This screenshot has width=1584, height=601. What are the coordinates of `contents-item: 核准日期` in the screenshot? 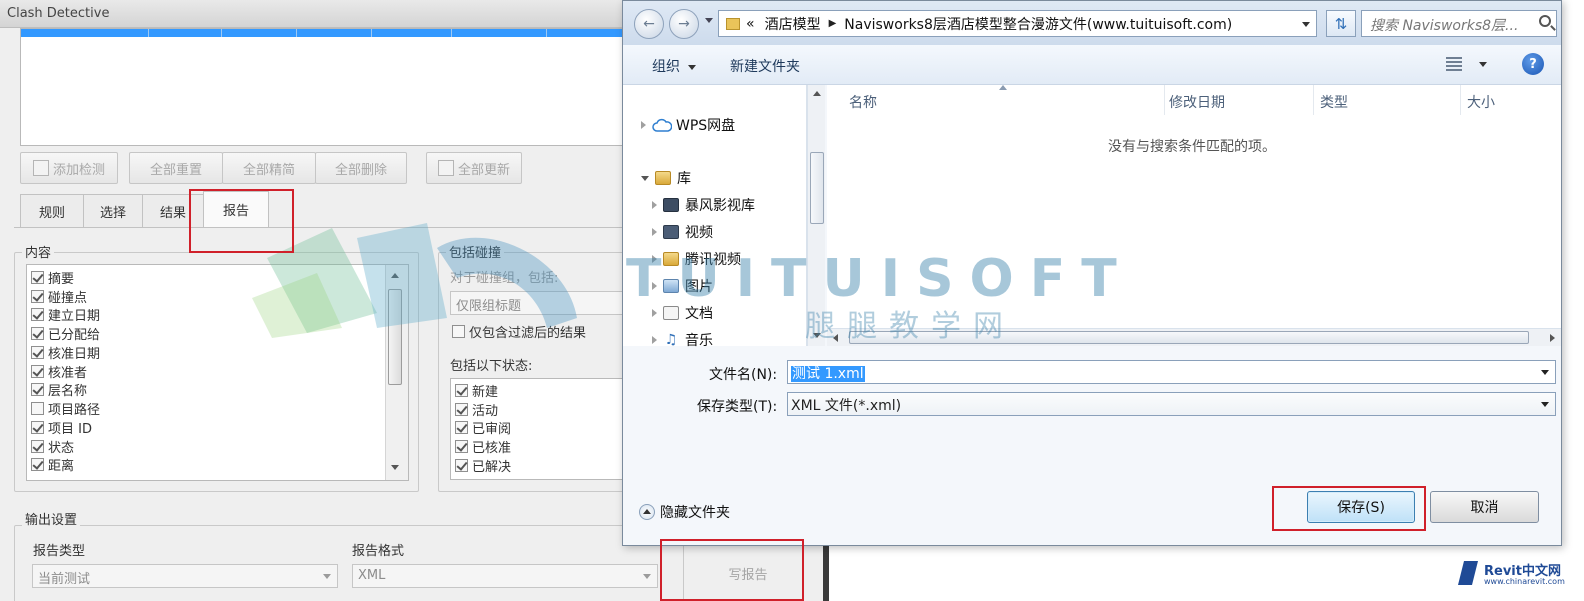 It's located at (65, 352).